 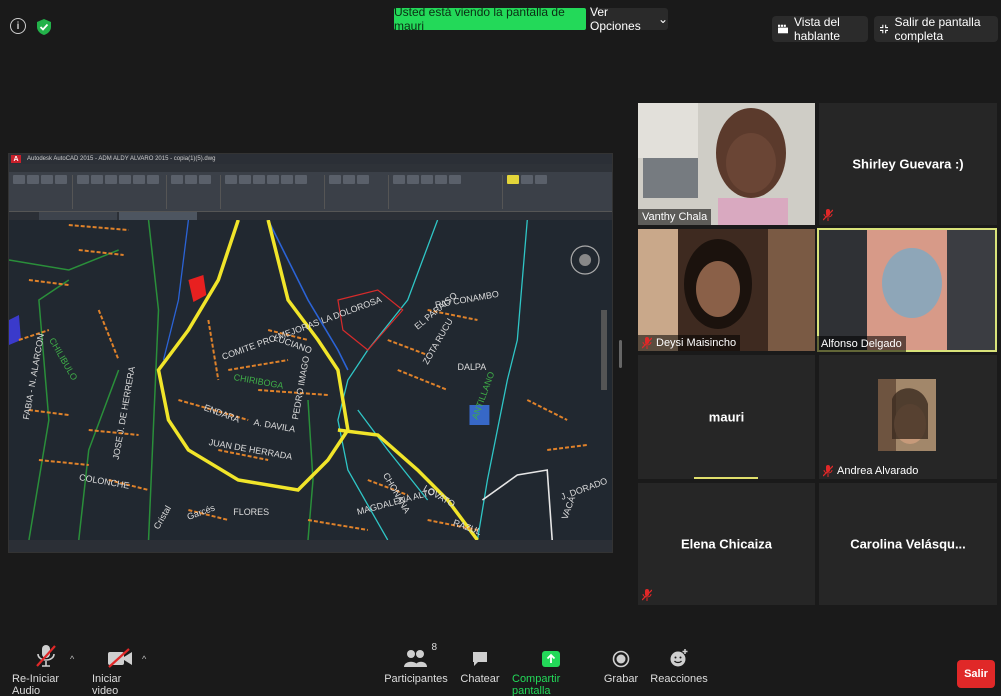 I want to click on autocad-command-line, so click(x=310, y=546).